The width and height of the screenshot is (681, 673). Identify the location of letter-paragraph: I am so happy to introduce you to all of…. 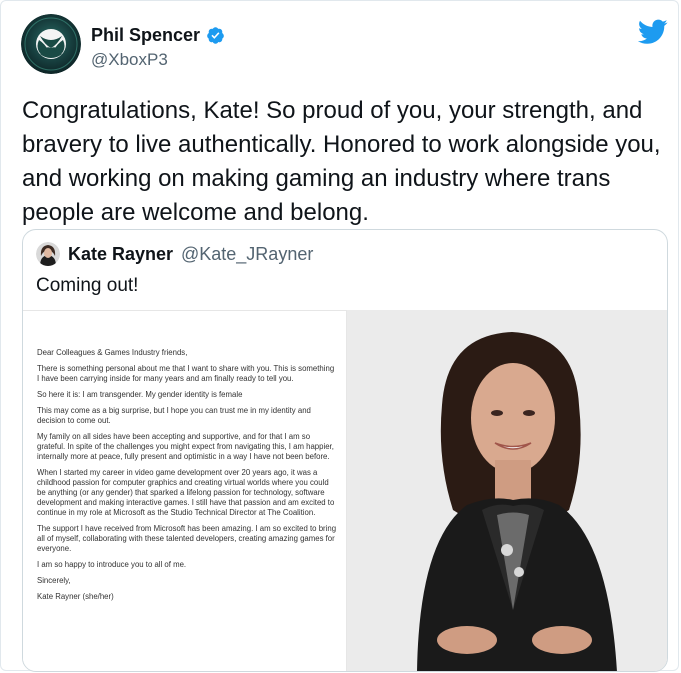
(112, 564).